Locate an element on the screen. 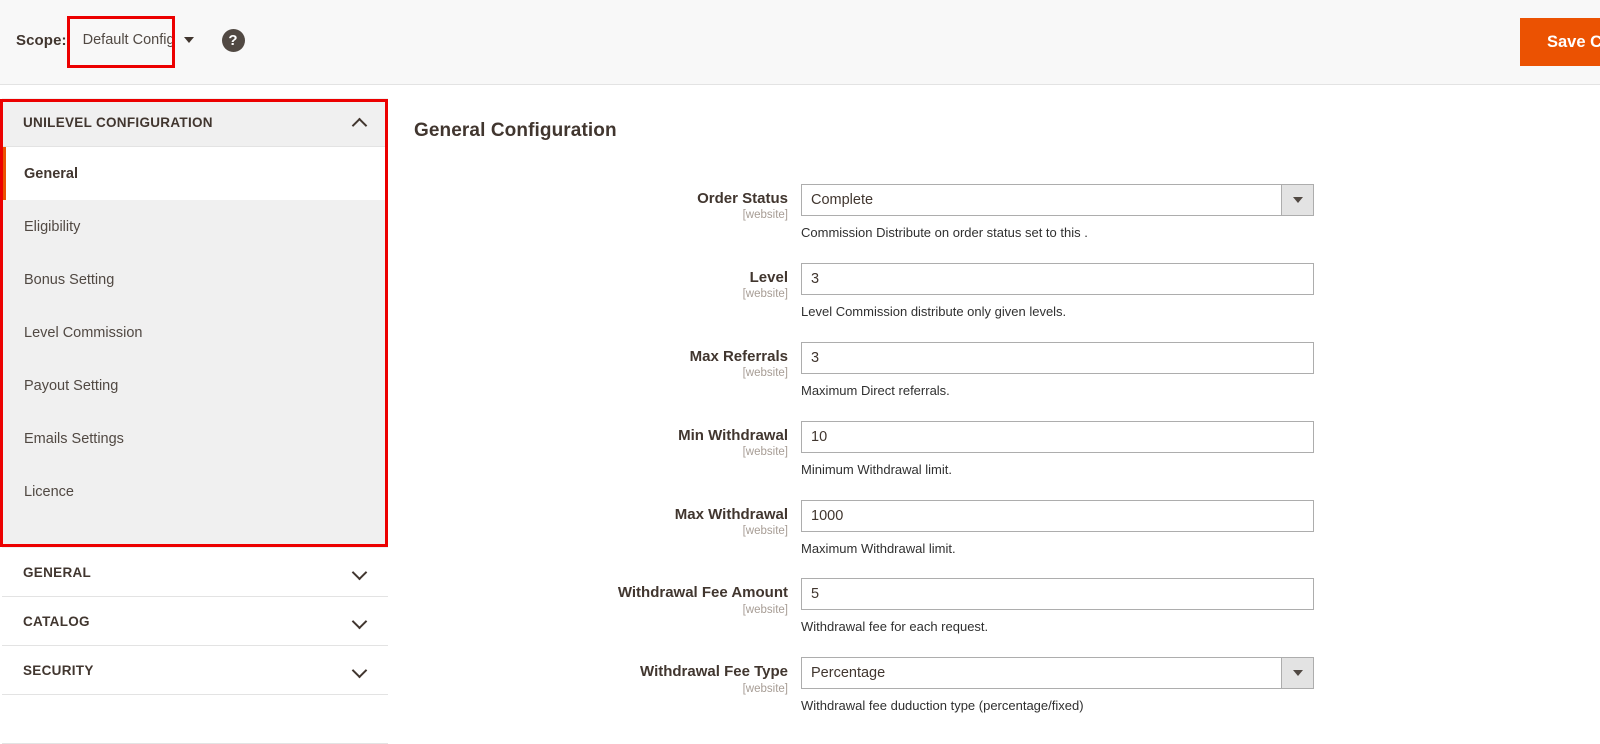  nav-section-catalog: CATALOG is located at coordinates (195, 621).